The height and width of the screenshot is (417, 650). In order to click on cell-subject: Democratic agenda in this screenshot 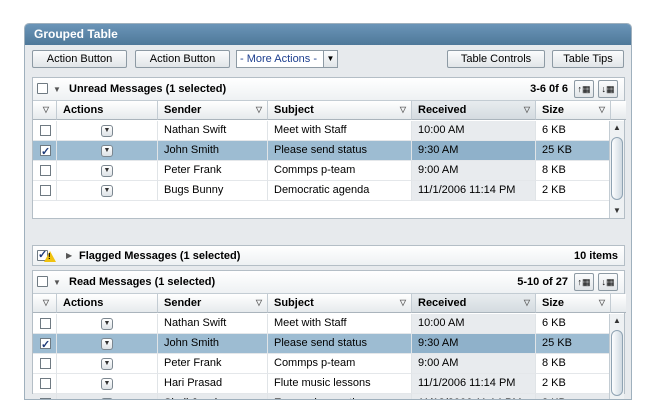, I will do `click(340, 191)`.